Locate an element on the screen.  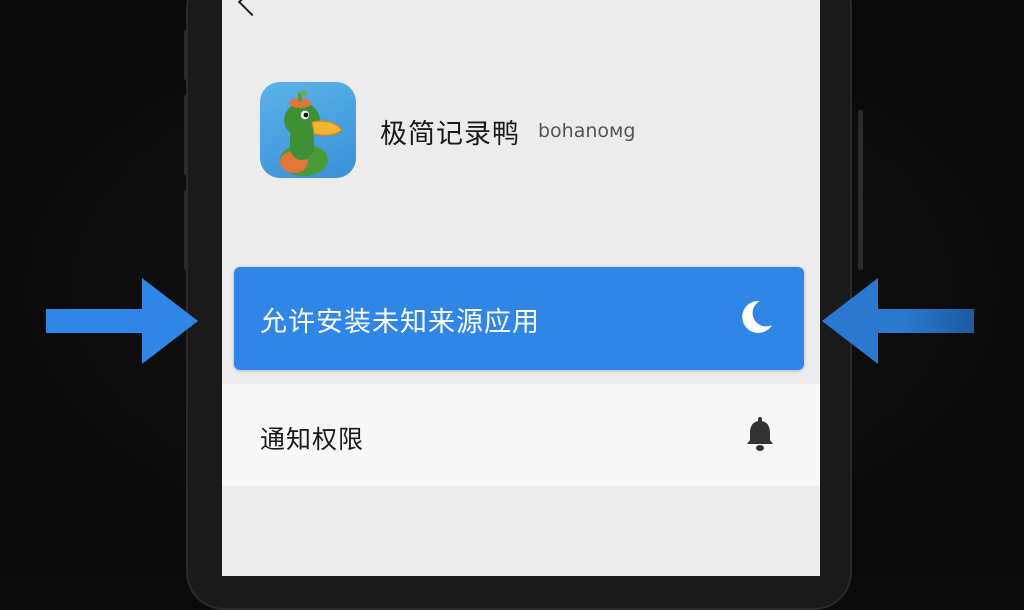
duck-mascot-icon is located at coordinates (311, 133).